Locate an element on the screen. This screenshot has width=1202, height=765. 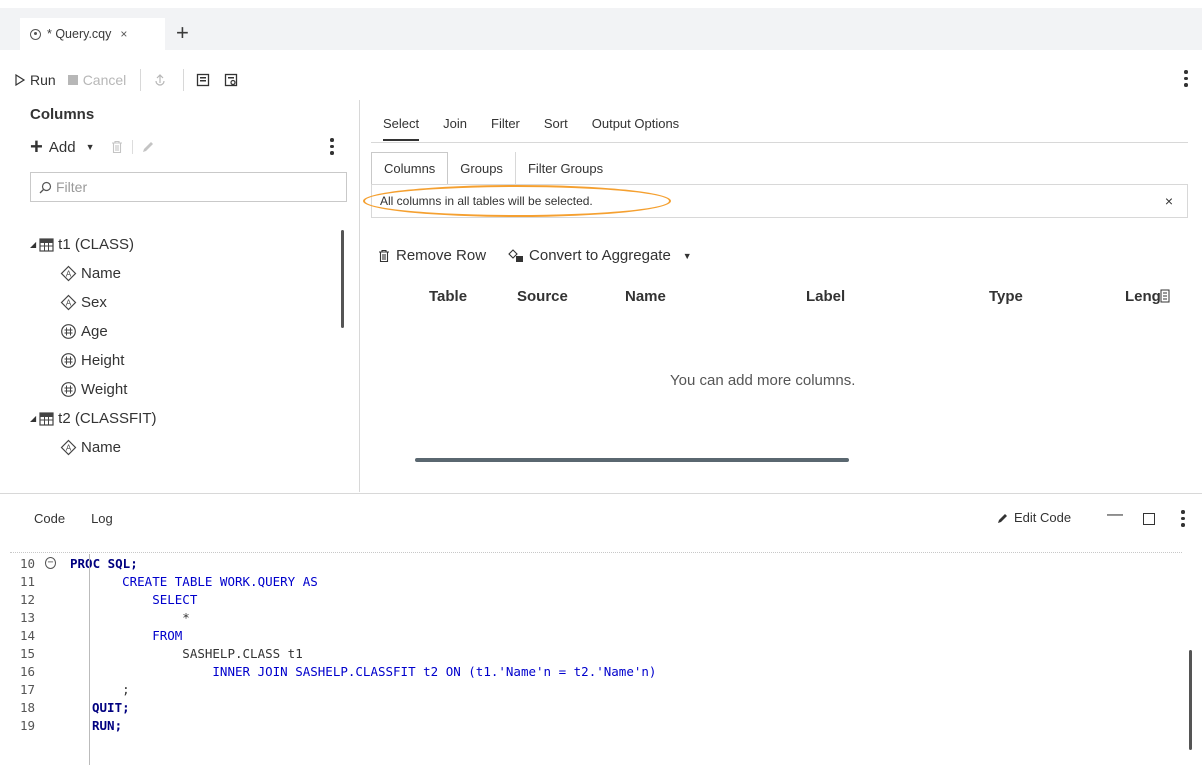
code-more-icon is located at coordinates (1183, 518).